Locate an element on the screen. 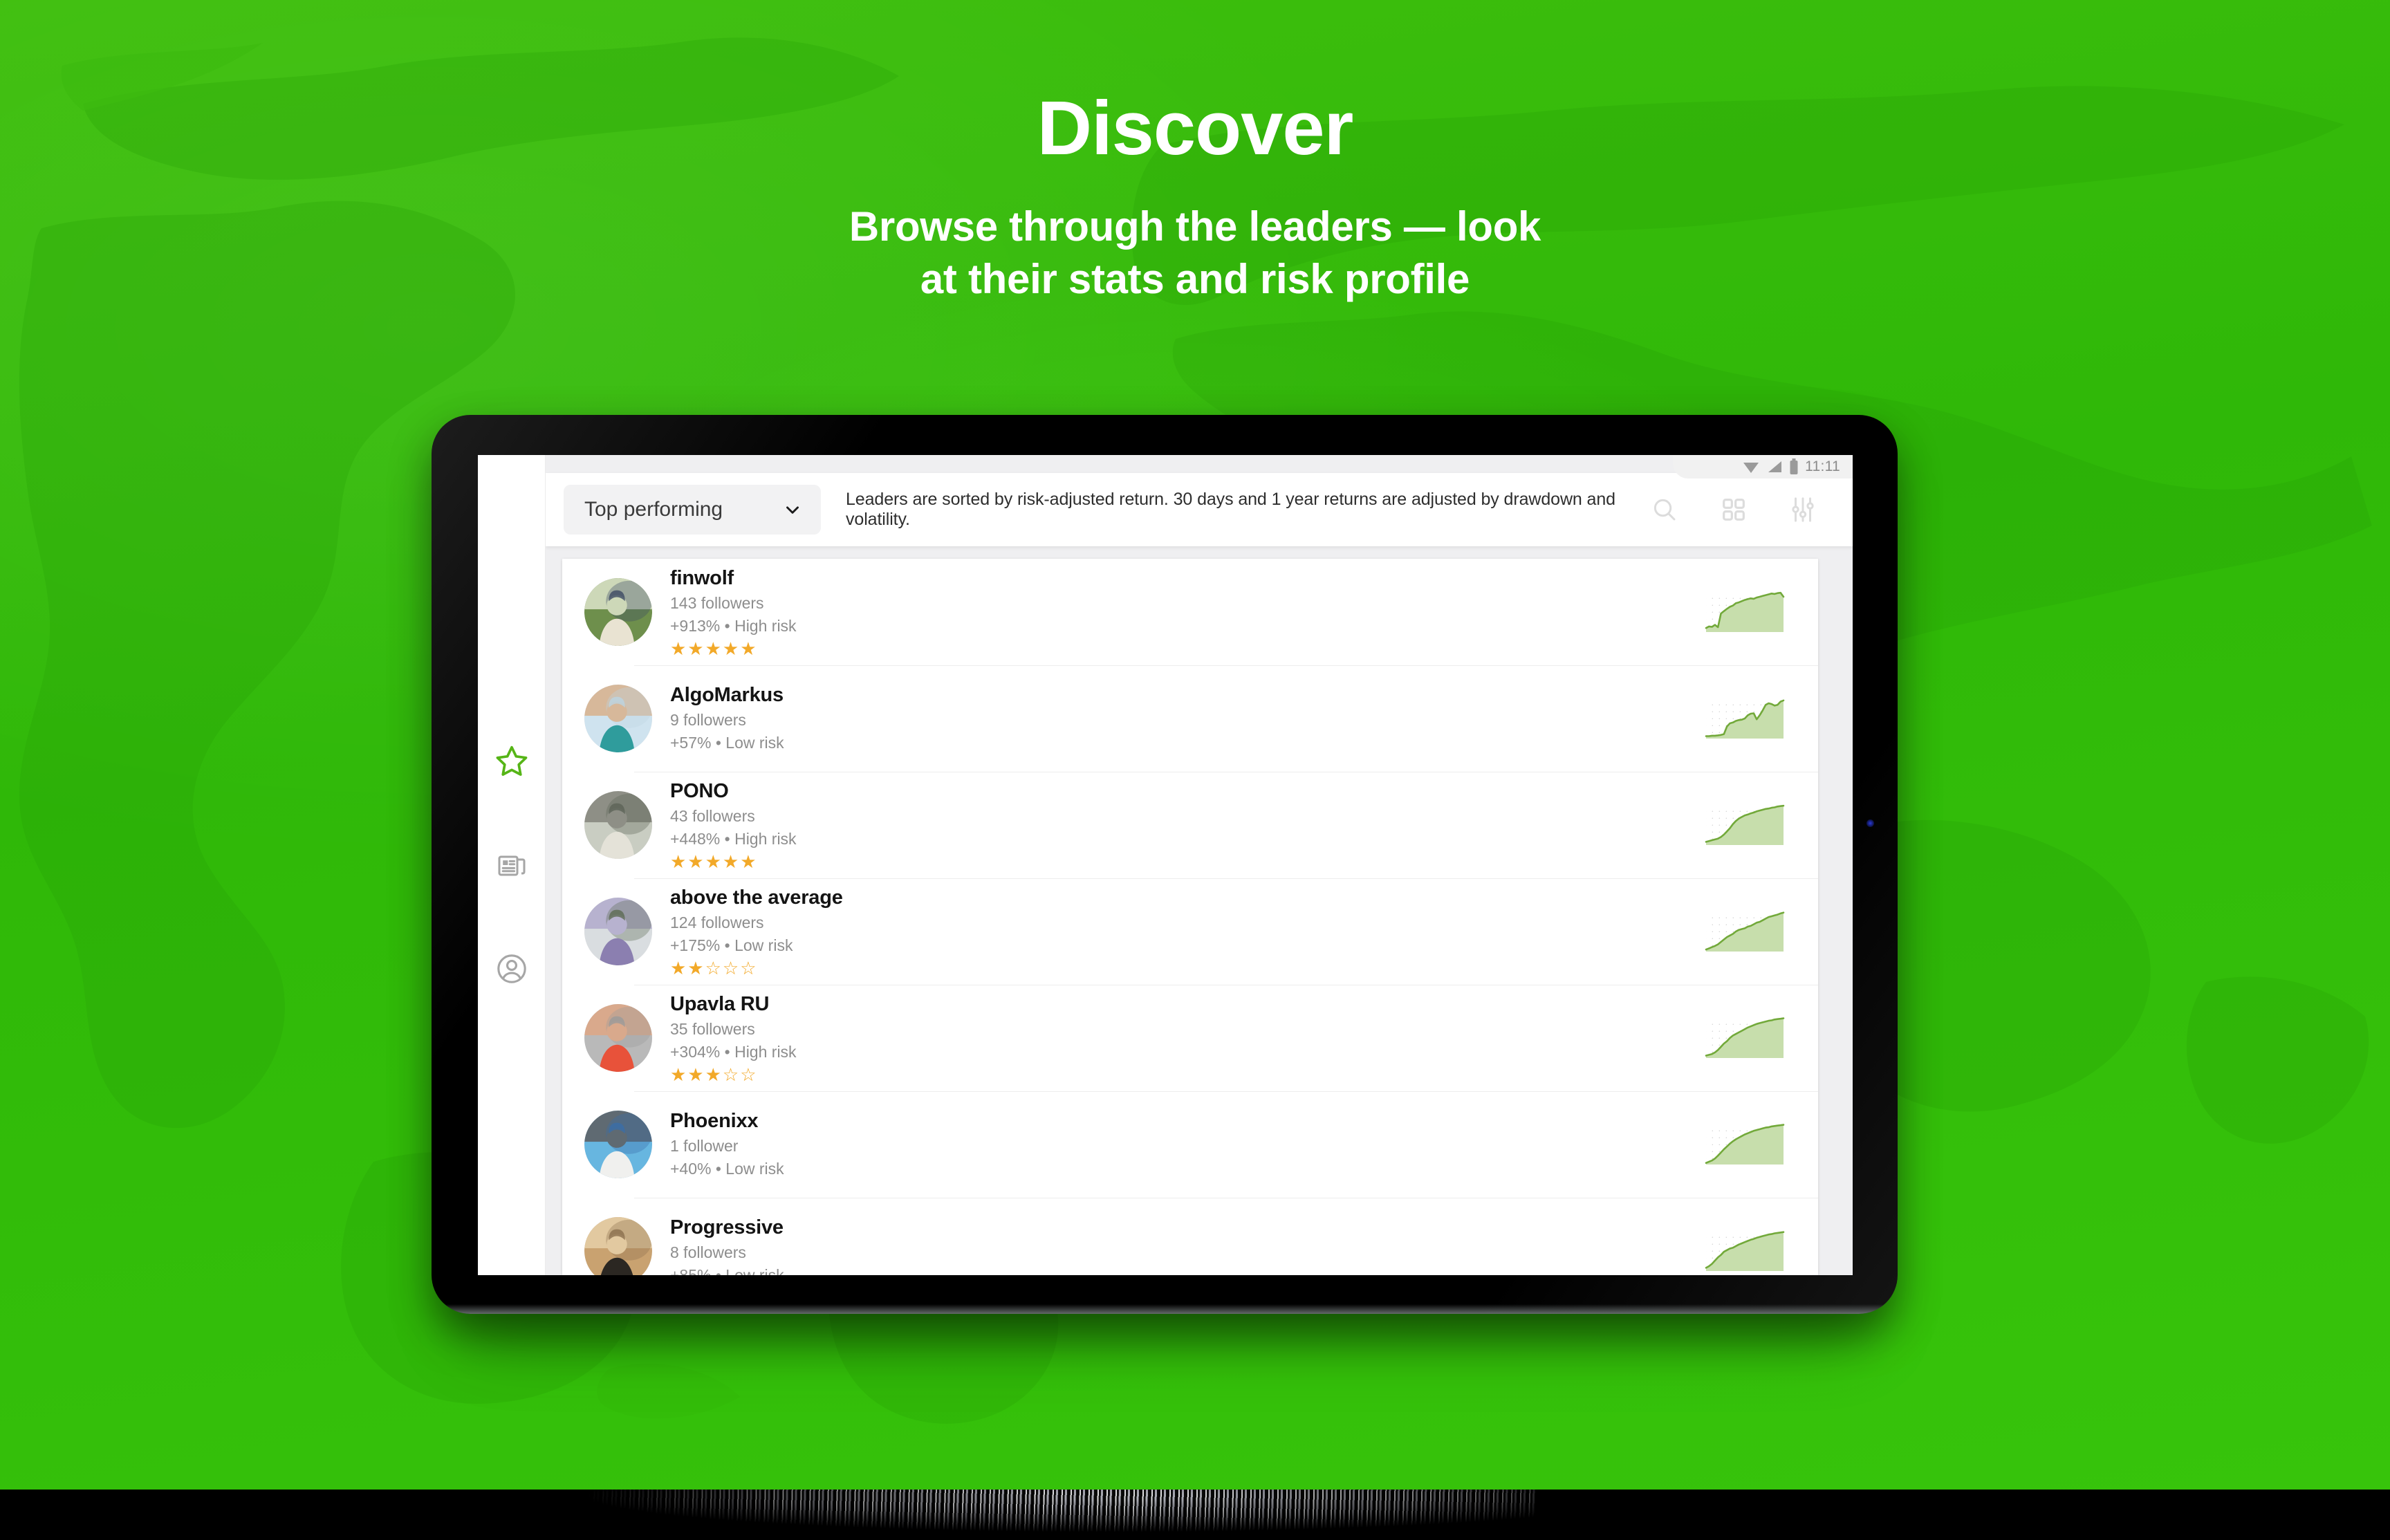 This screenshot has width=2390, height=1540. leader-row: Phoenixx 1 follower +40% • Low risk is located at coordinates (1190, 1144).